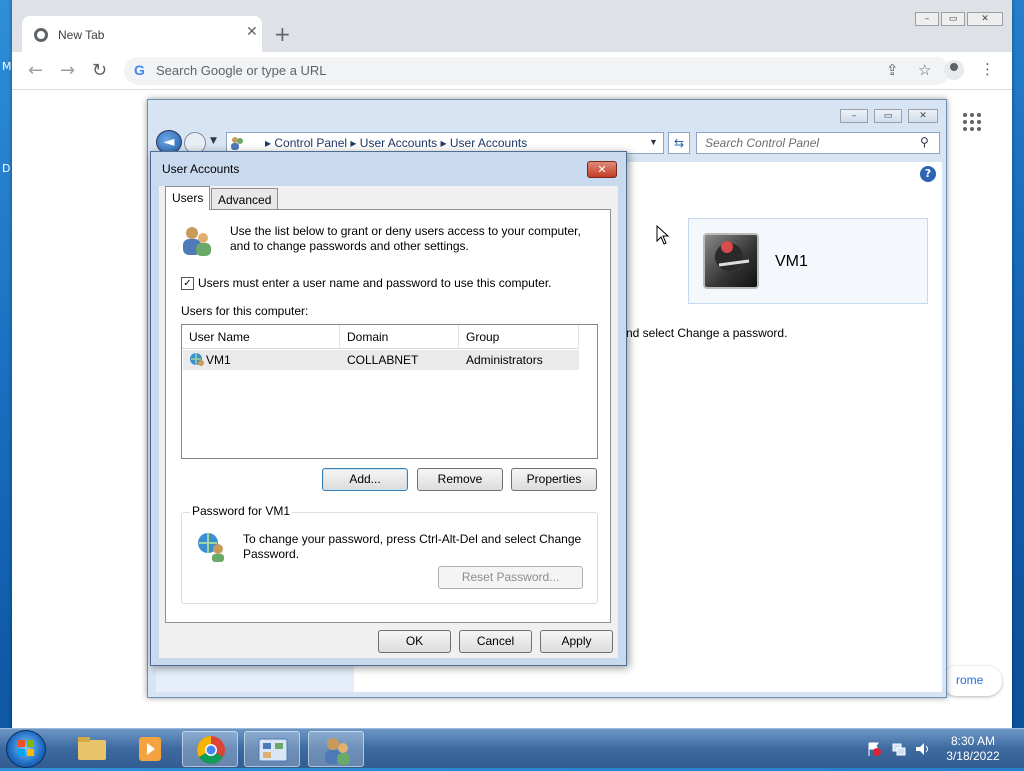 The image size is (1024, 771). I want to click on history-dropdown-icon: ▼, so click(213, 141).